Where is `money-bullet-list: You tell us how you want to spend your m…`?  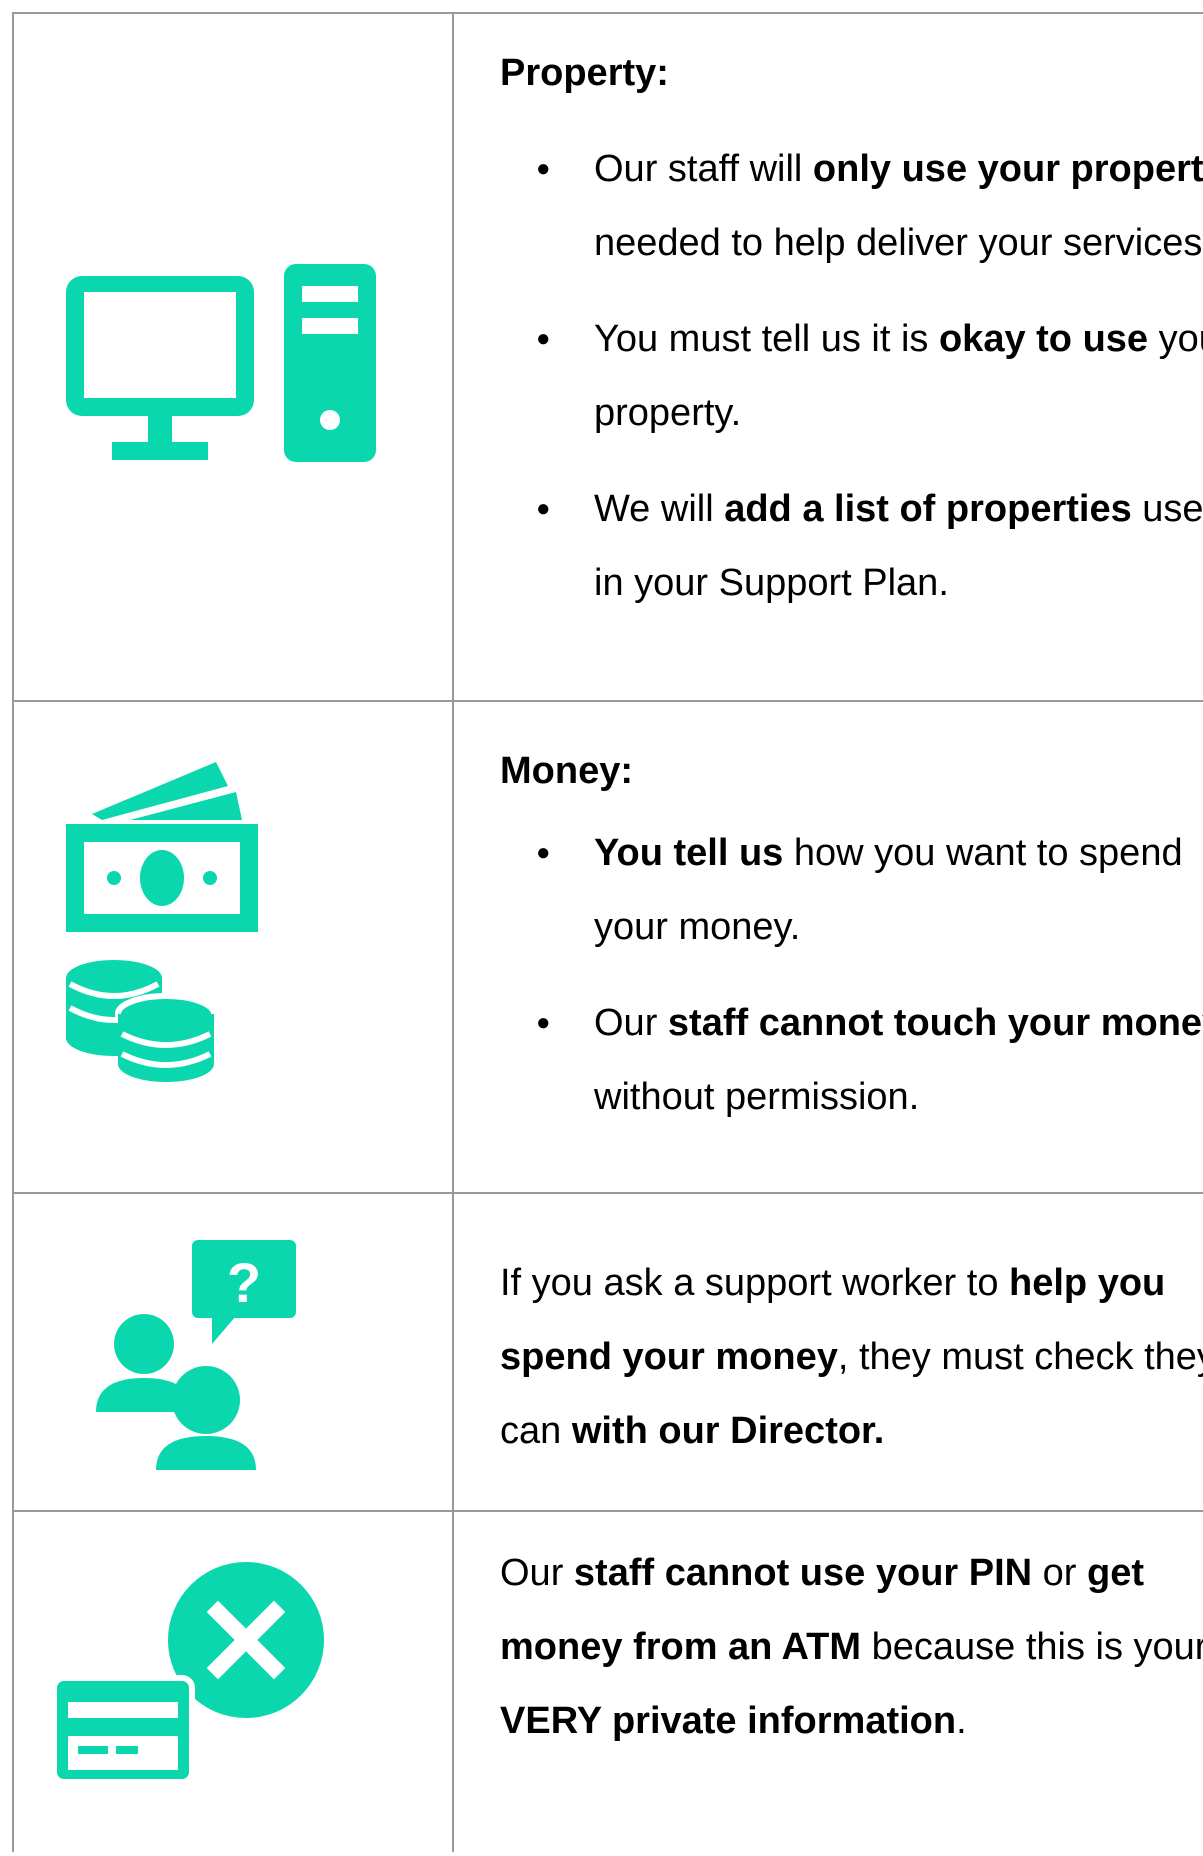 money-bullet-list: You tell us how you want to spend your m… is located at coordinates (851, 975).